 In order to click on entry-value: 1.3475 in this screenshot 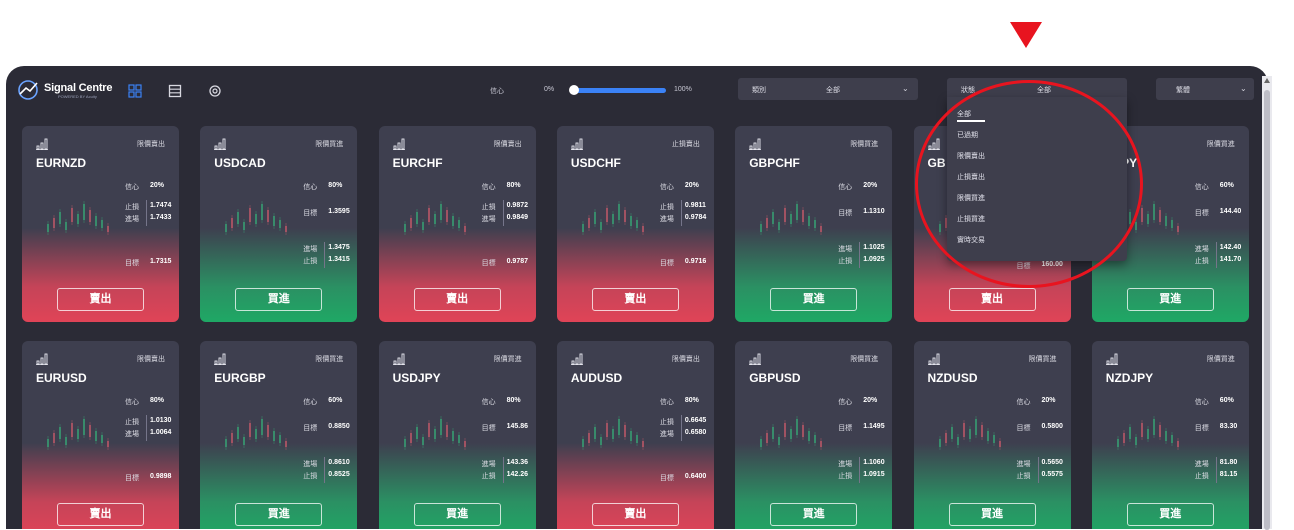, I will do `click(339, 247)`.